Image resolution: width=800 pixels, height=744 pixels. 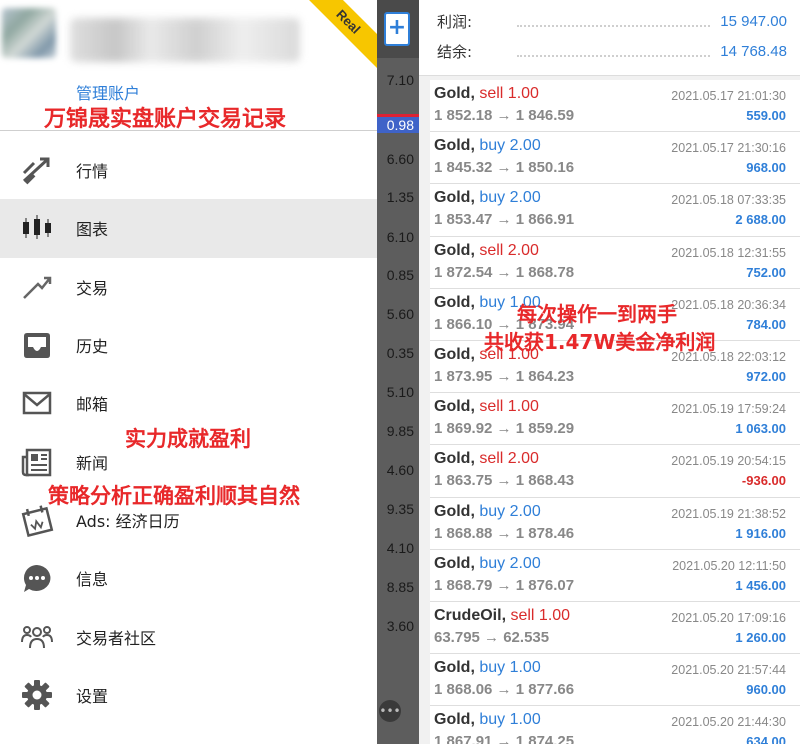 What do you see at coordinates (766, 690) in the screenshot?
I see `order-profit: 960.00` at bounding box center [766, 690].